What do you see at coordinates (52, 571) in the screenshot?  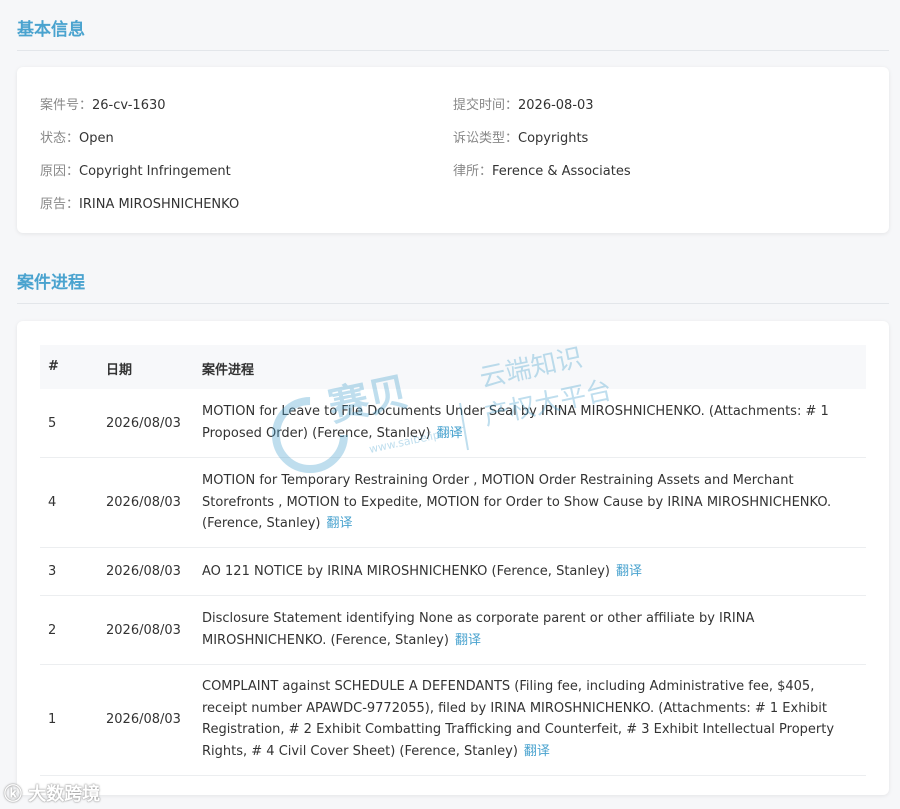 I see `row-num: 3` at bounding box center [52, 571].